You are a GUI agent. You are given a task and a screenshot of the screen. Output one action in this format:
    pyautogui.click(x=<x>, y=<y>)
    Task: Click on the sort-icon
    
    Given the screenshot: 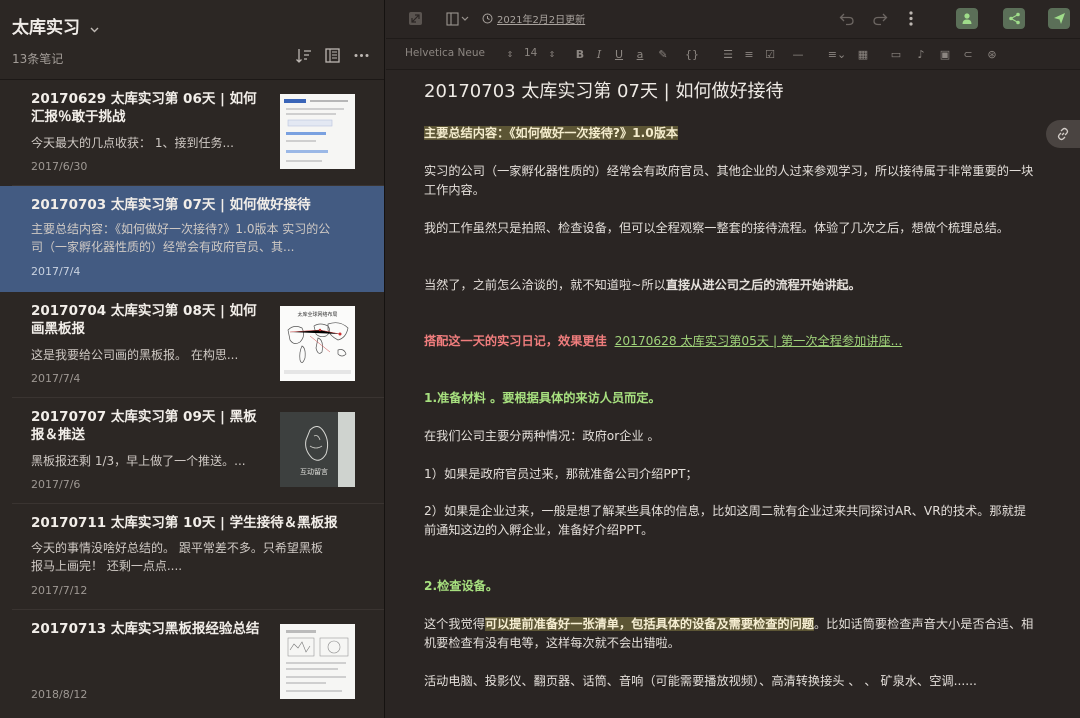 What is the action you would take?
    pyautogui.click(x=303, y=55)
    